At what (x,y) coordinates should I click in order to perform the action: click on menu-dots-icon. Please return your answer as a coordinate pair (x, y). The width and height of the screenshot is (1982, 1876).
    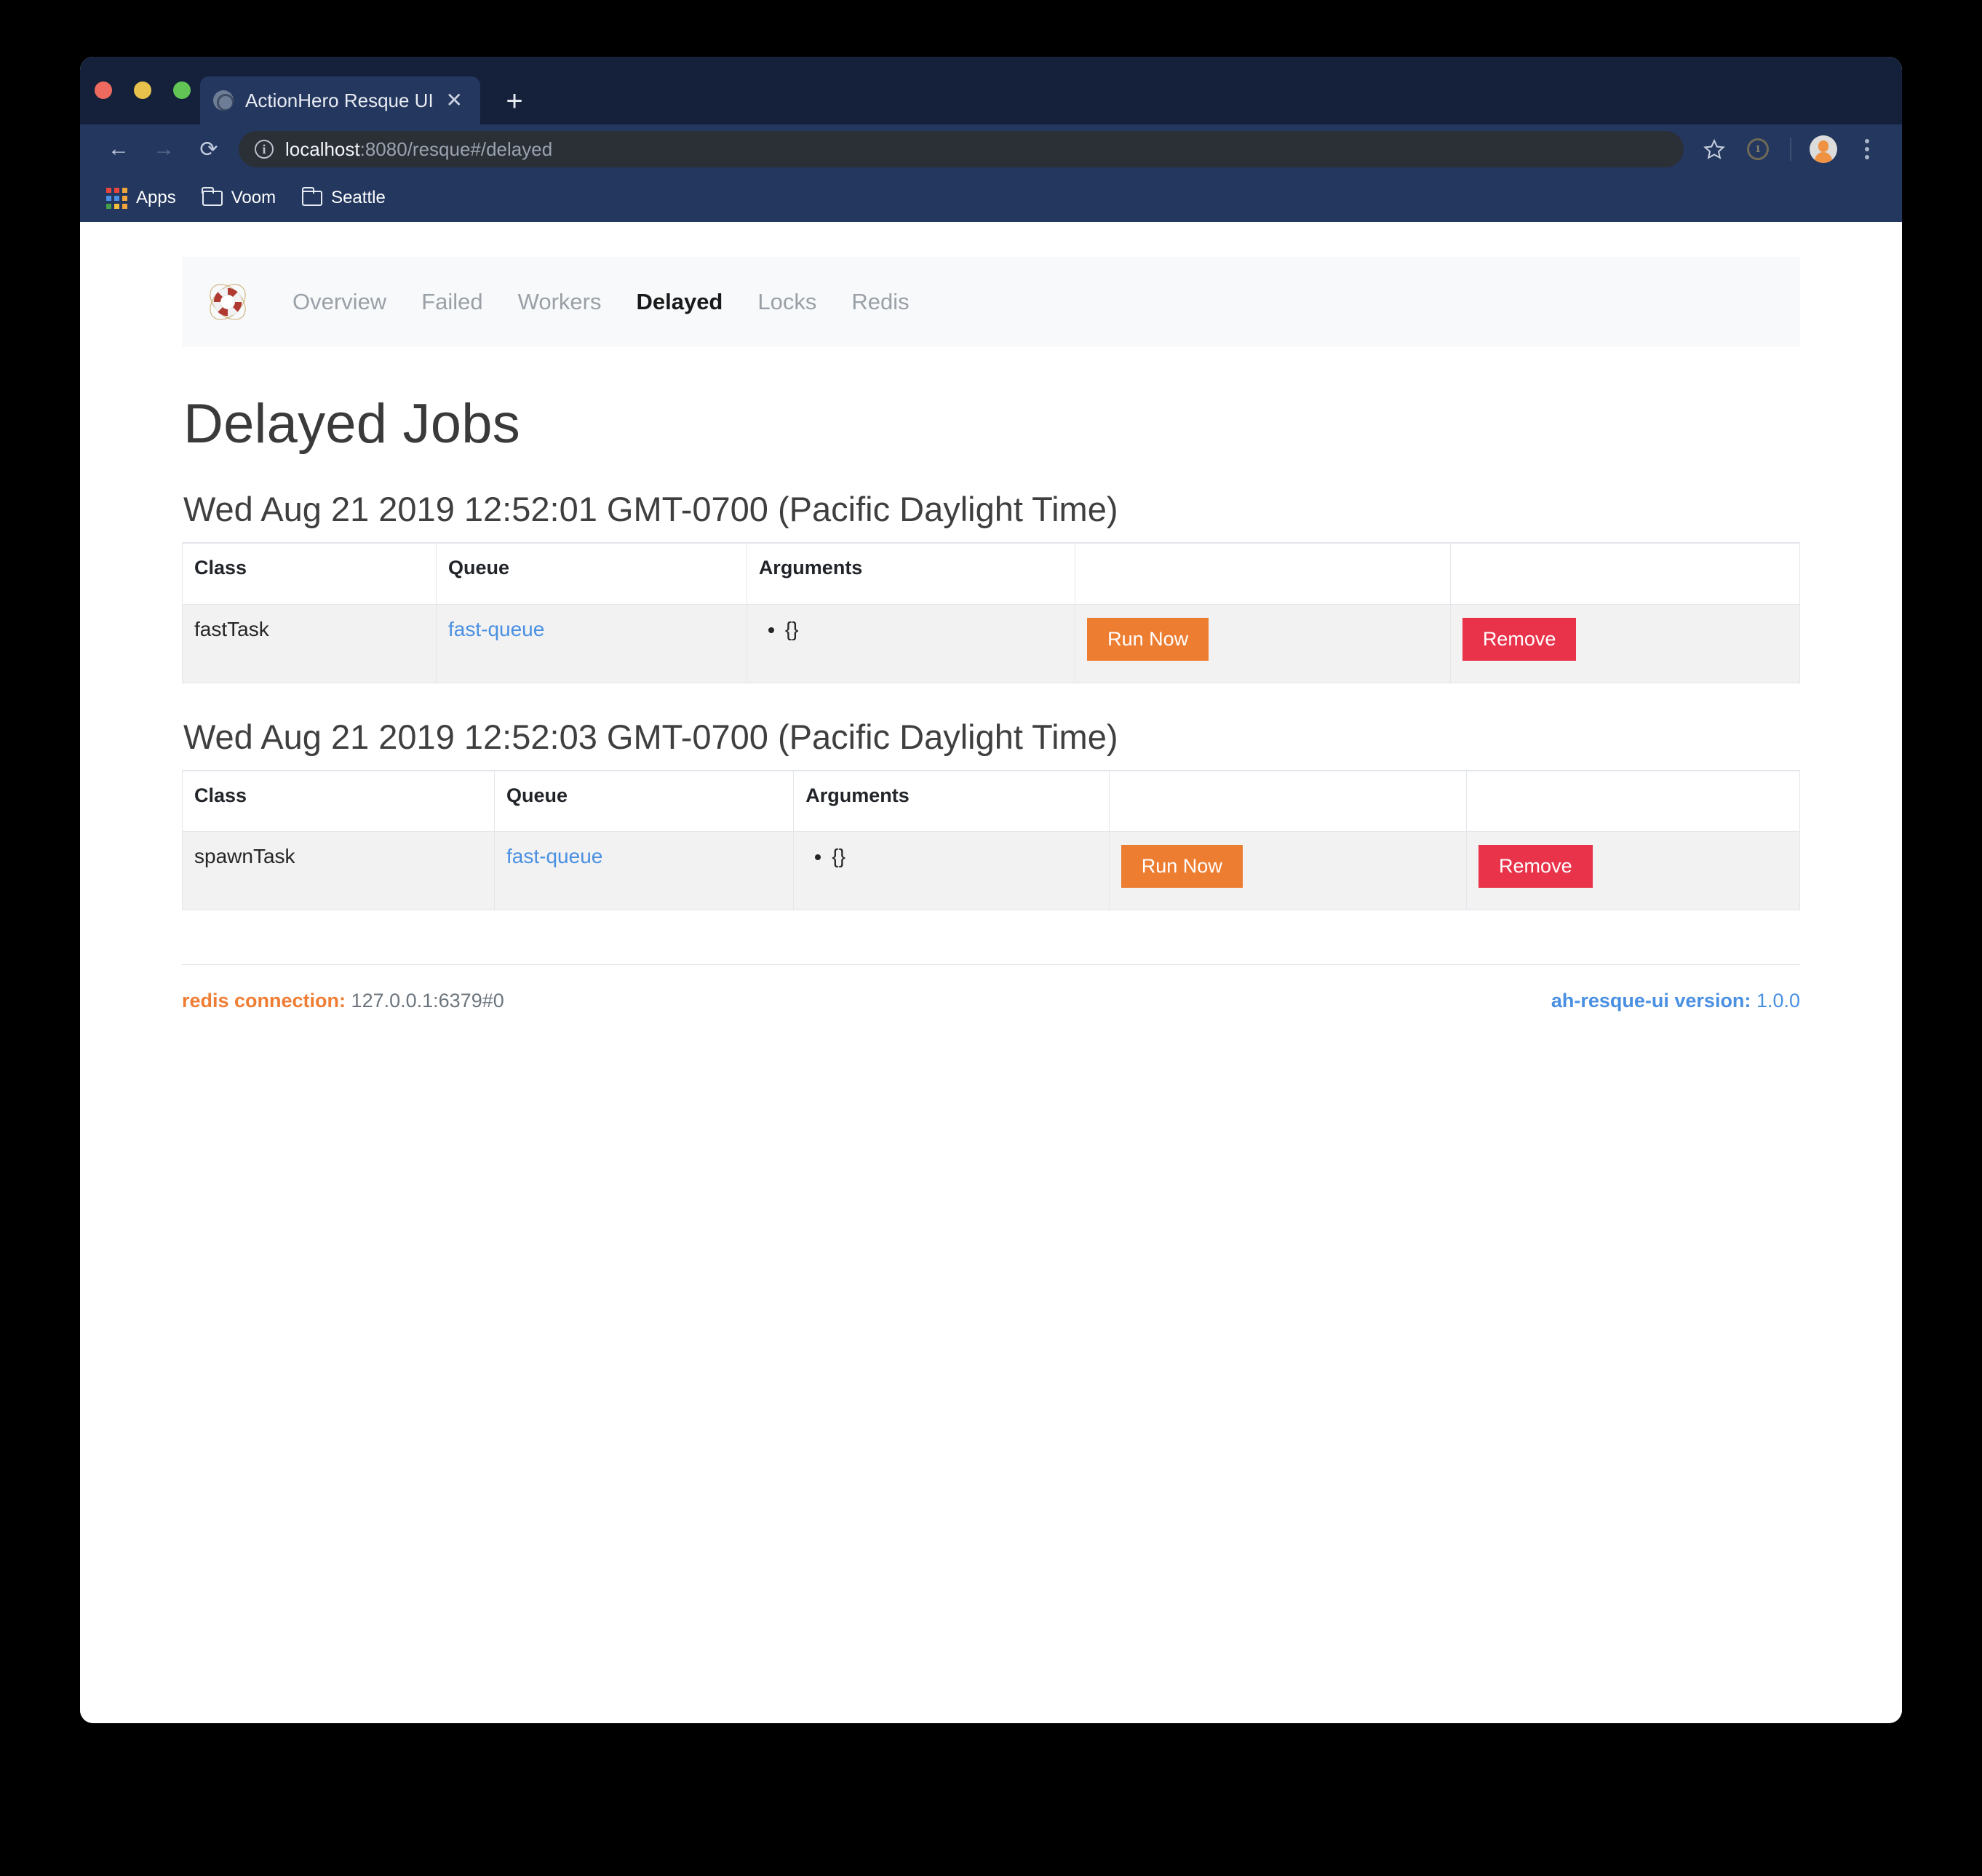
    Looking at the image, I should click on (1867, 149).